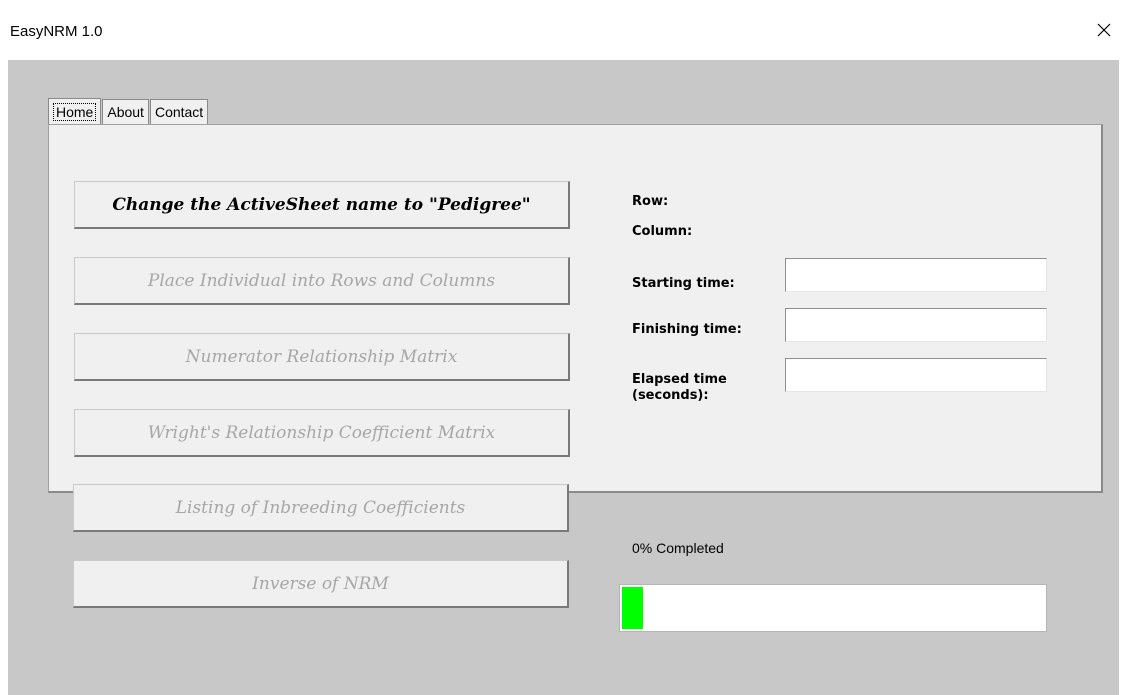 This screenshot has height=695, width=1127. I want to click on tab-home-label: Home, so click(75, 111).